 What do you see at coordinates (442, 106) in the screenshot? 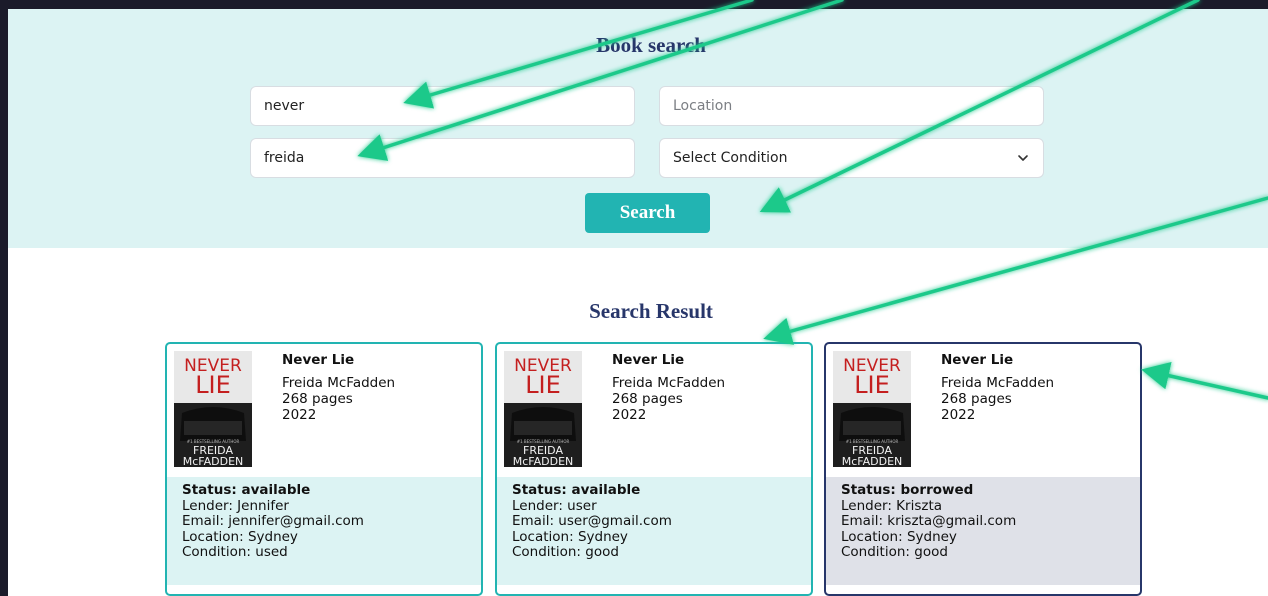
I see `title-search-input: never` at bounding box center [442, 106].